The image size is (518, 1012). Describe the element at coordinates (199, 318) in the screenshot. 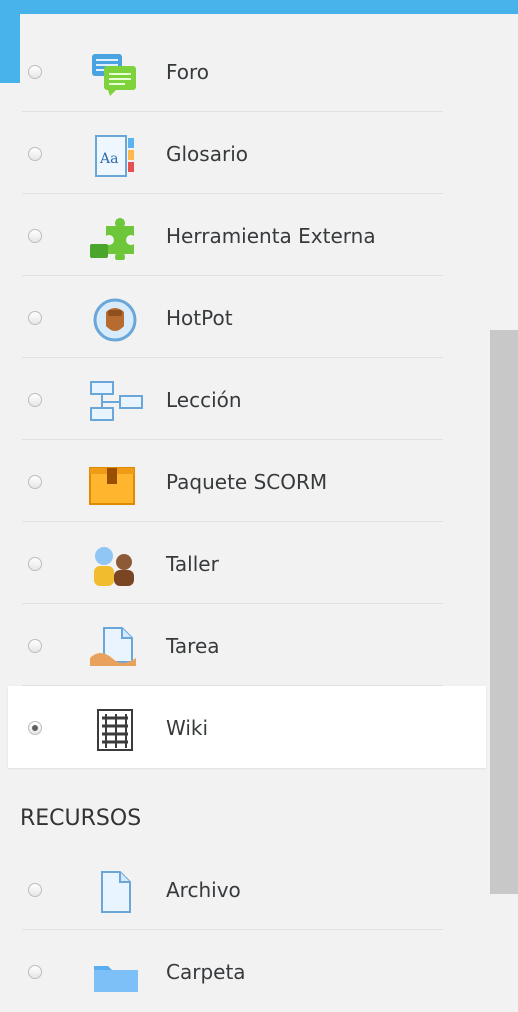

I see `activity-label: HotPot` at that location.